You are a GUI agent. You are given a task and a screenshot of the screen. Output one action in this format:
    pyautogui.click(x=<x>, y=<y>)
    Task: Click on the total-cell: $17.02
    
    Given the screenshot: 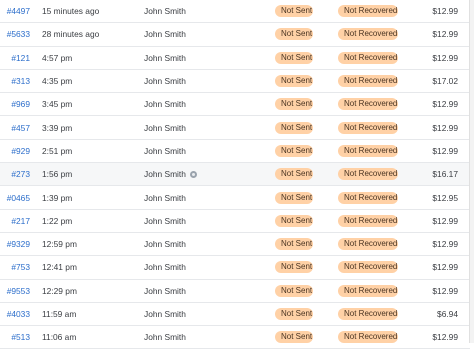 What is the action you would take?
    pyautogui.click(x=445, y=81)
    